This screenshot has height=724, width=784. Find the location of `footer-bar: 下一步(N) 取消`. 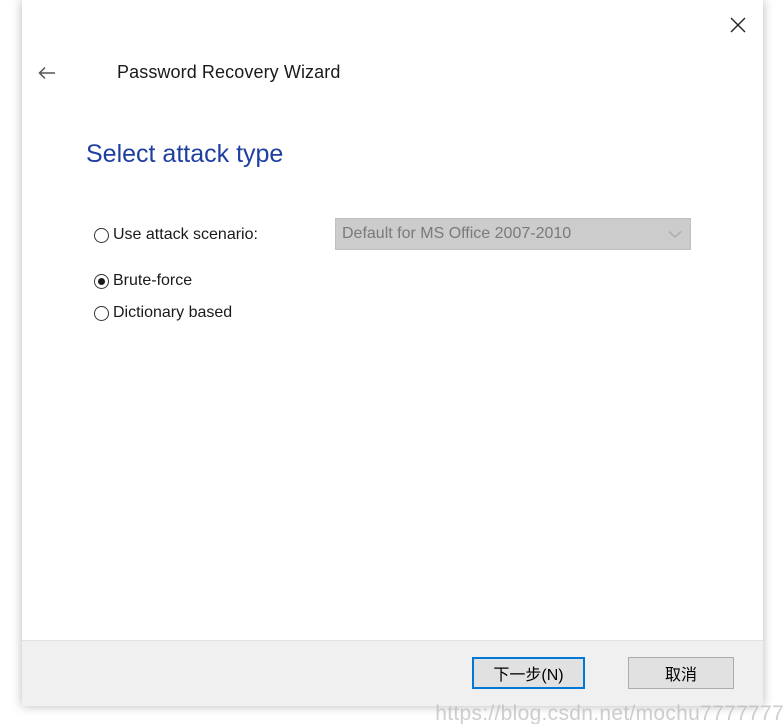

footer-bar: 下一步(N) 取消 is located at coordinates (392, 673).